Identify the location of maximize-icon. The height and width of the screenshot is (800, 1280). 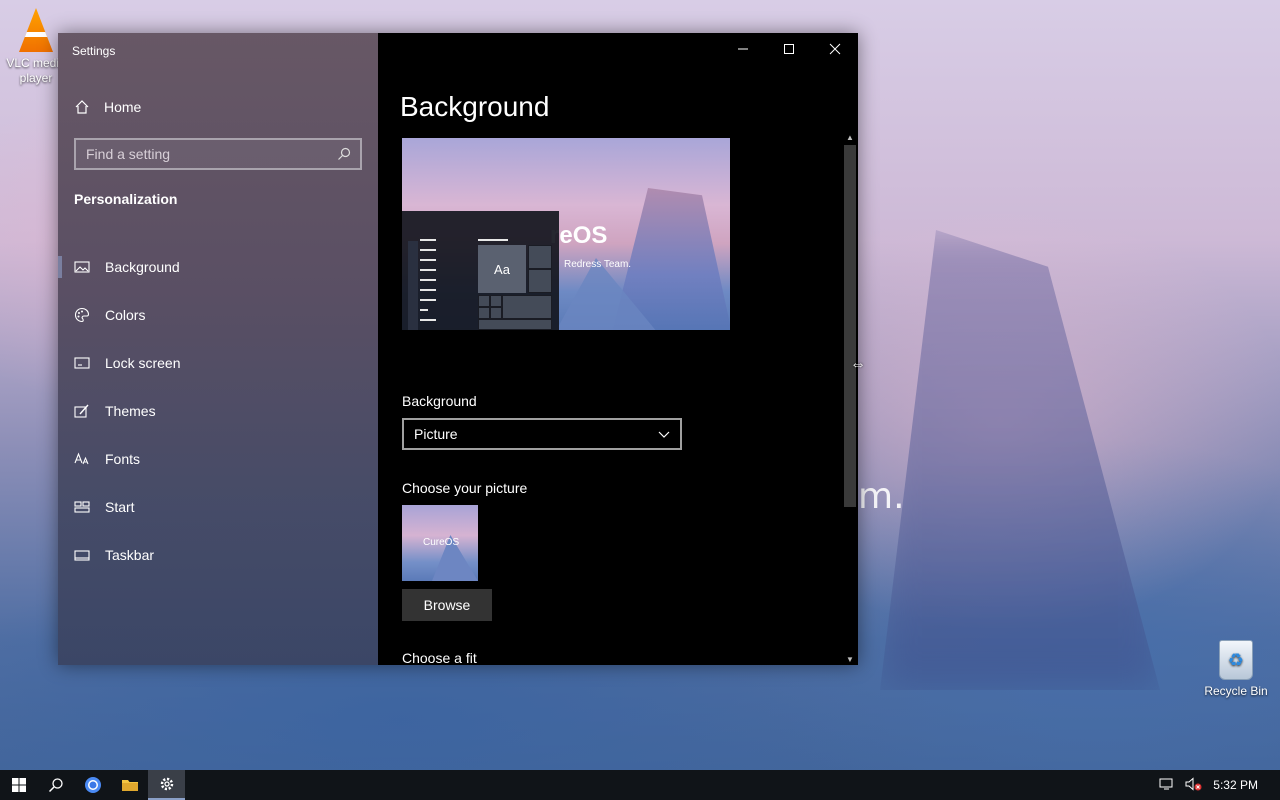
(789, 49).